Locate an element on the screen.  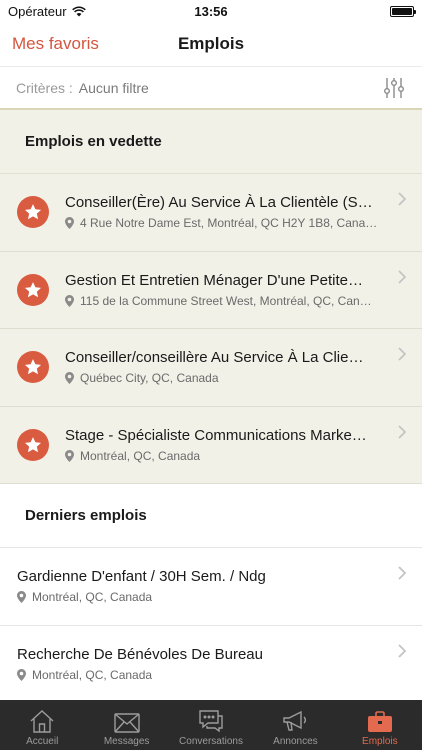
job-location: Québec City, QC, Canada is located at coordinates (149, 378).